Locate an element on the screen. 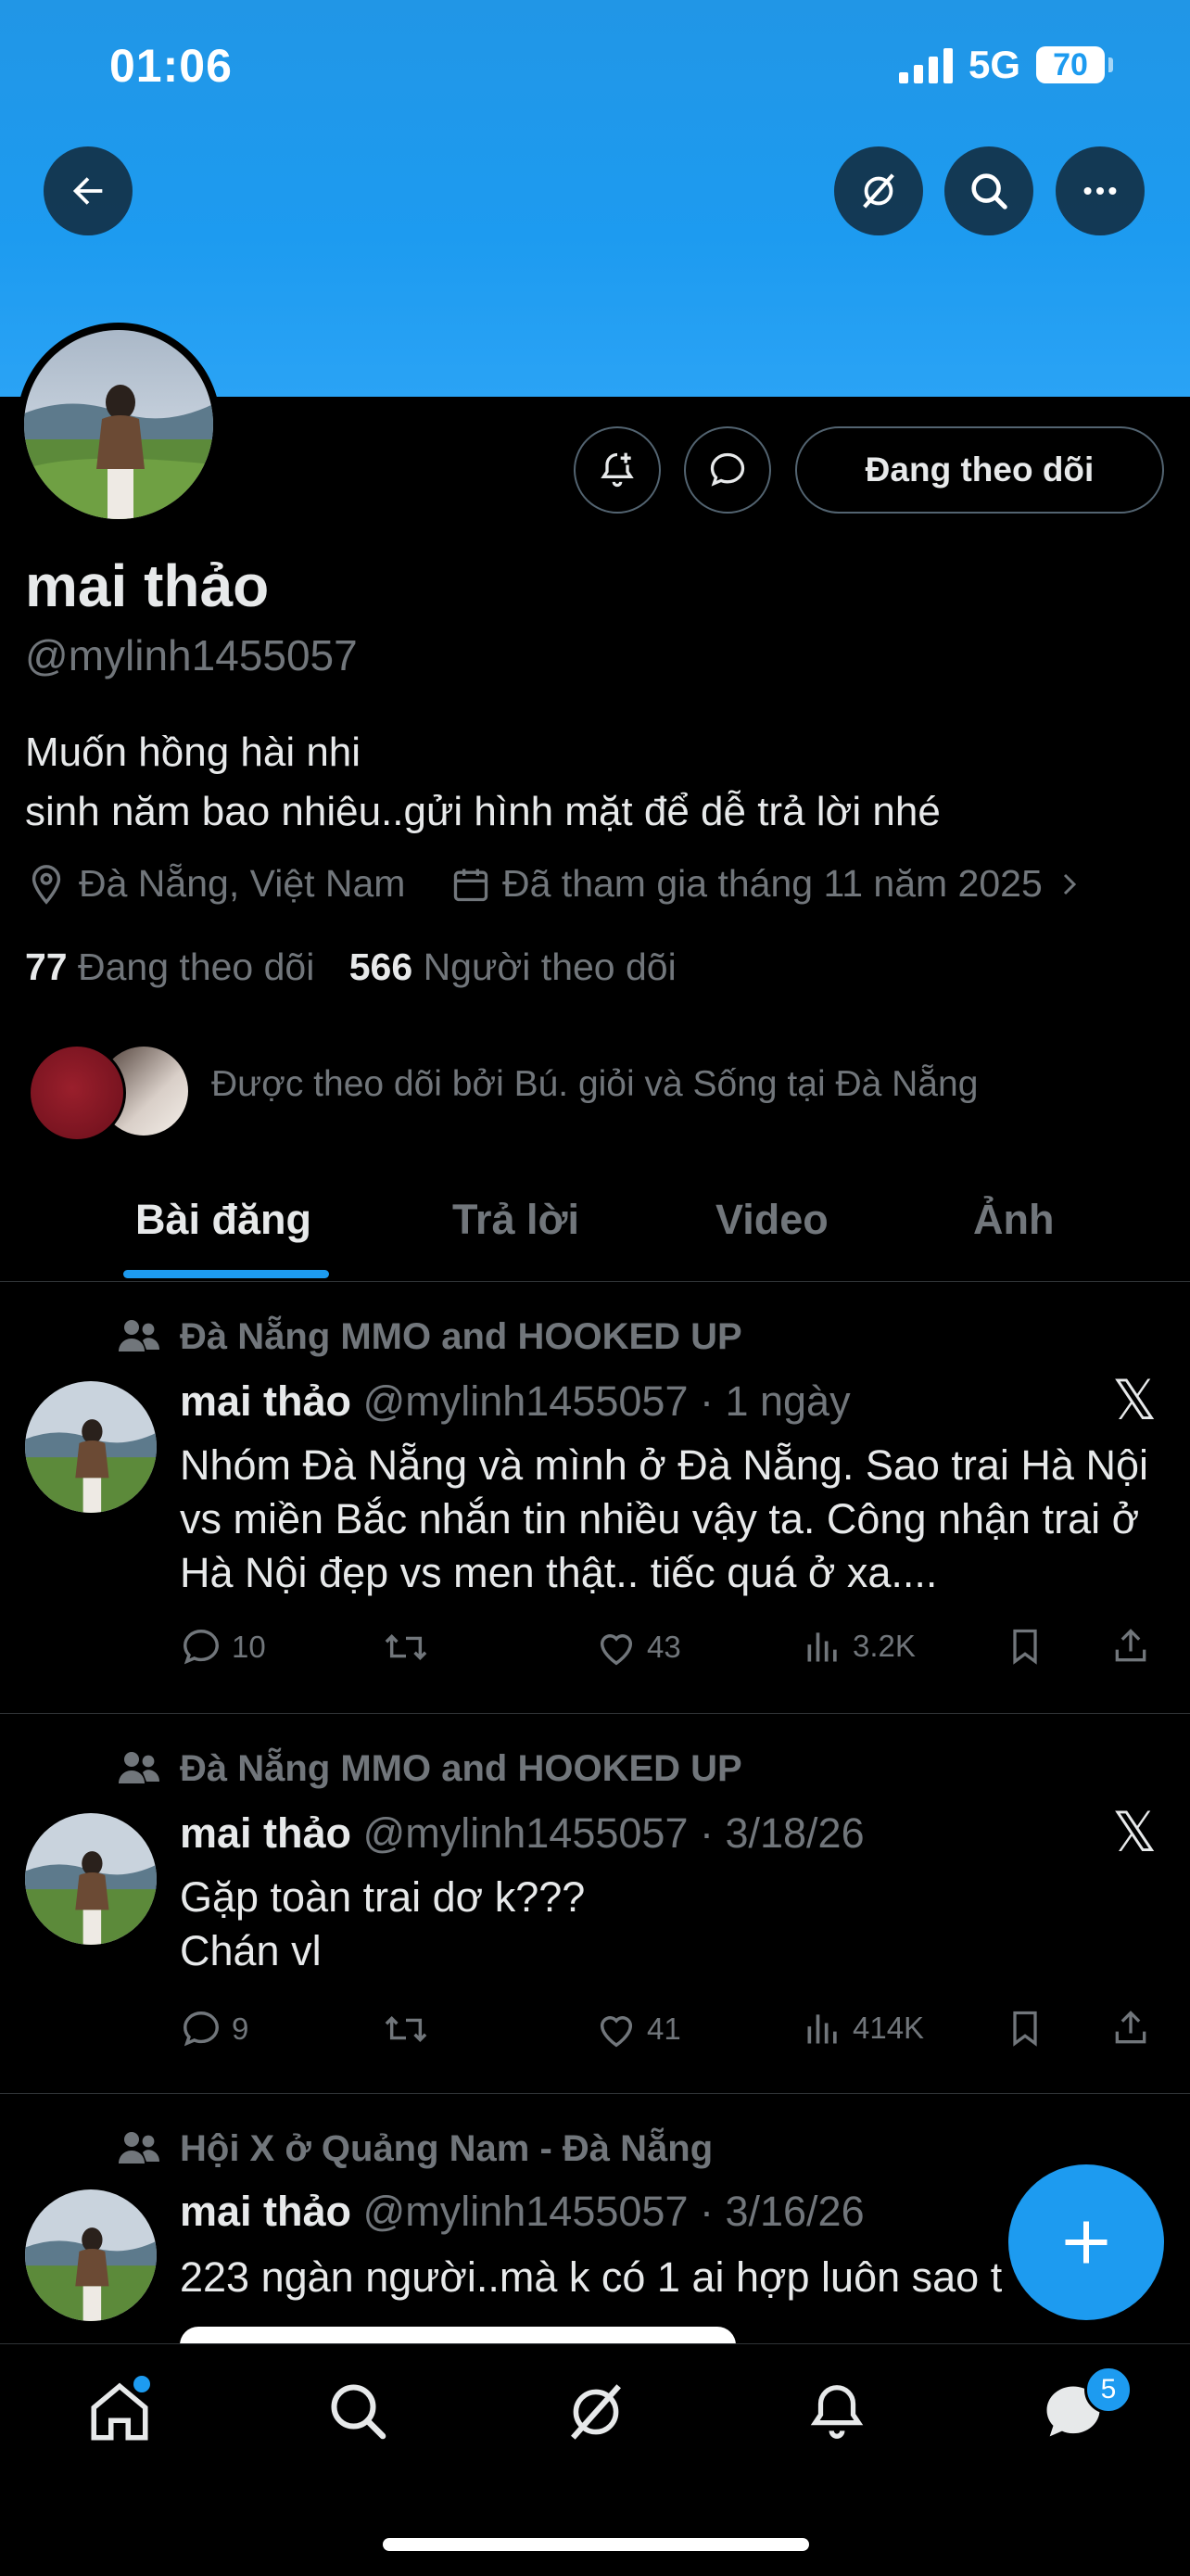 This screenshot has height=2576, width=1190. search-button is located at coordinates (988, 190).